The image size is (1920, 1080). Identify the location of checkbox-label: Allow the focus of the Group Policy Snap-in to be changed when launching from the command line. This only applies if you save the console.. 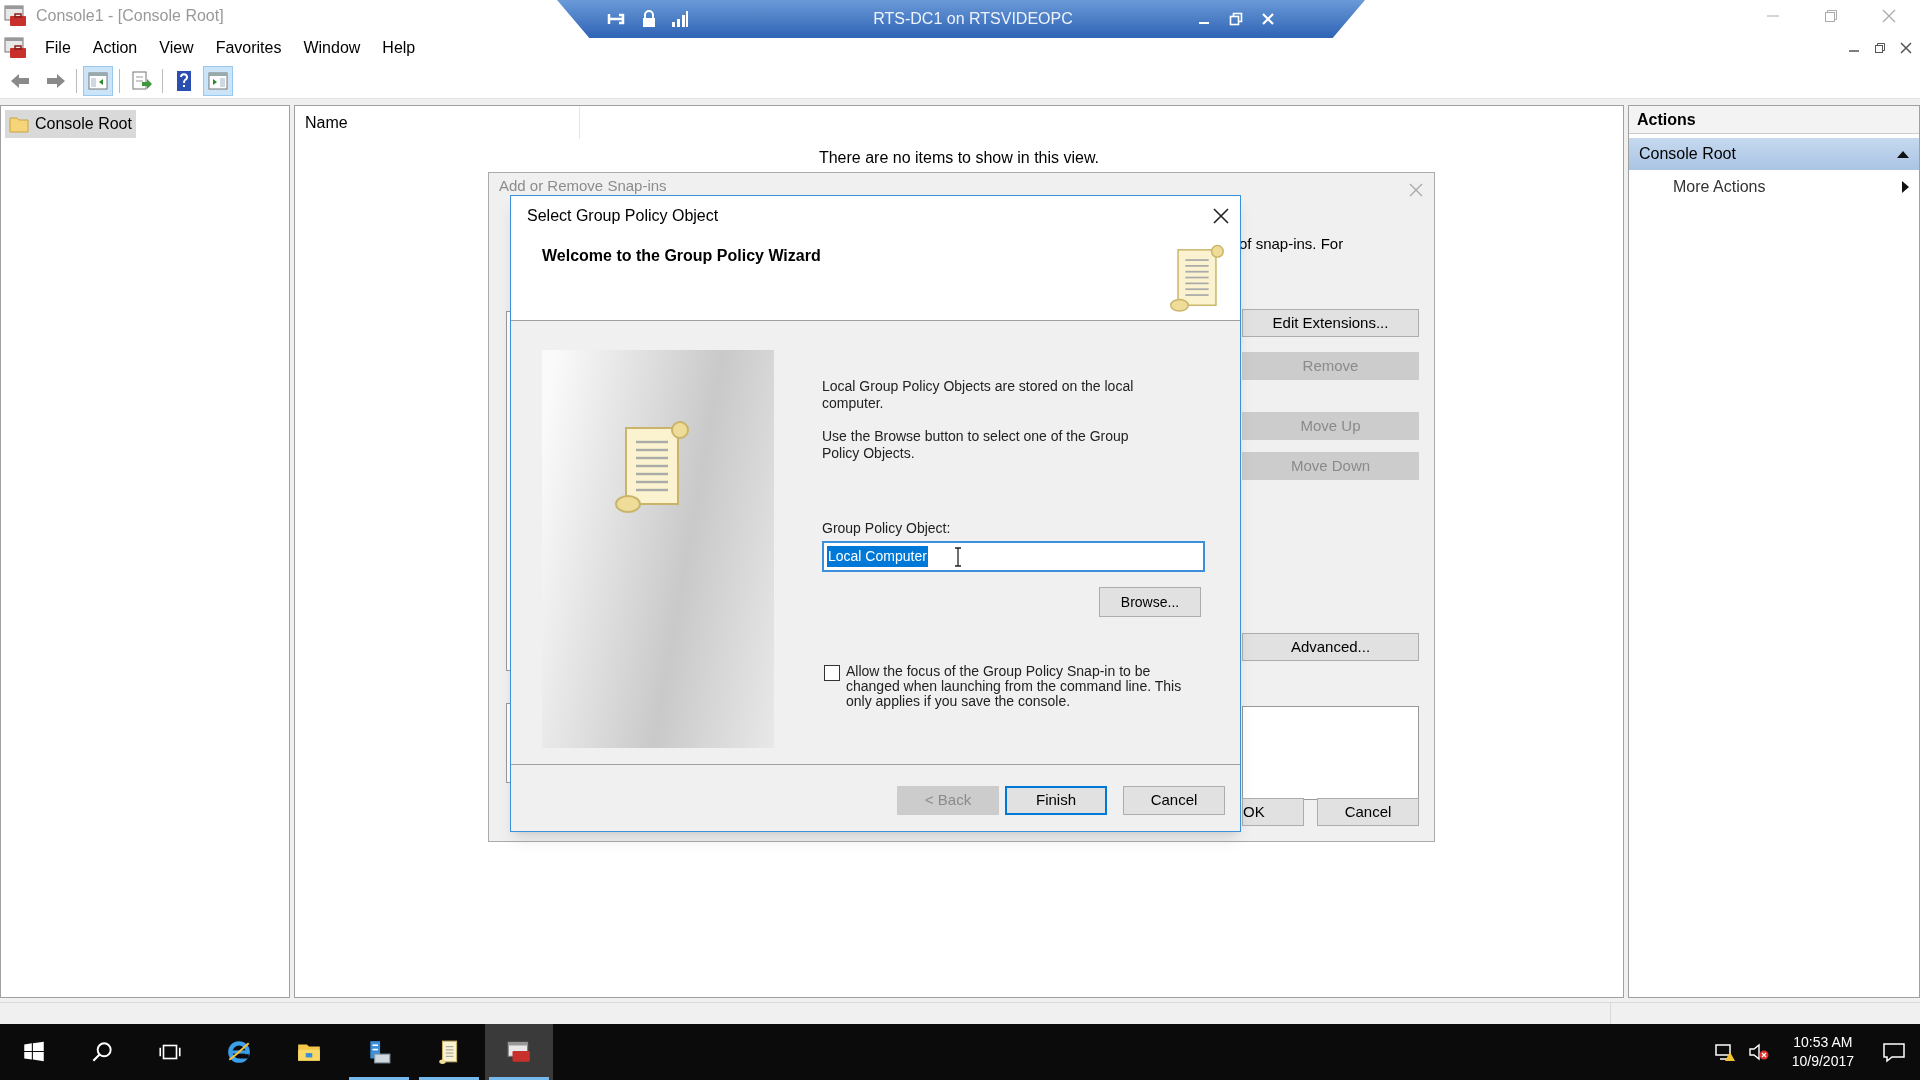
(1014, 686).